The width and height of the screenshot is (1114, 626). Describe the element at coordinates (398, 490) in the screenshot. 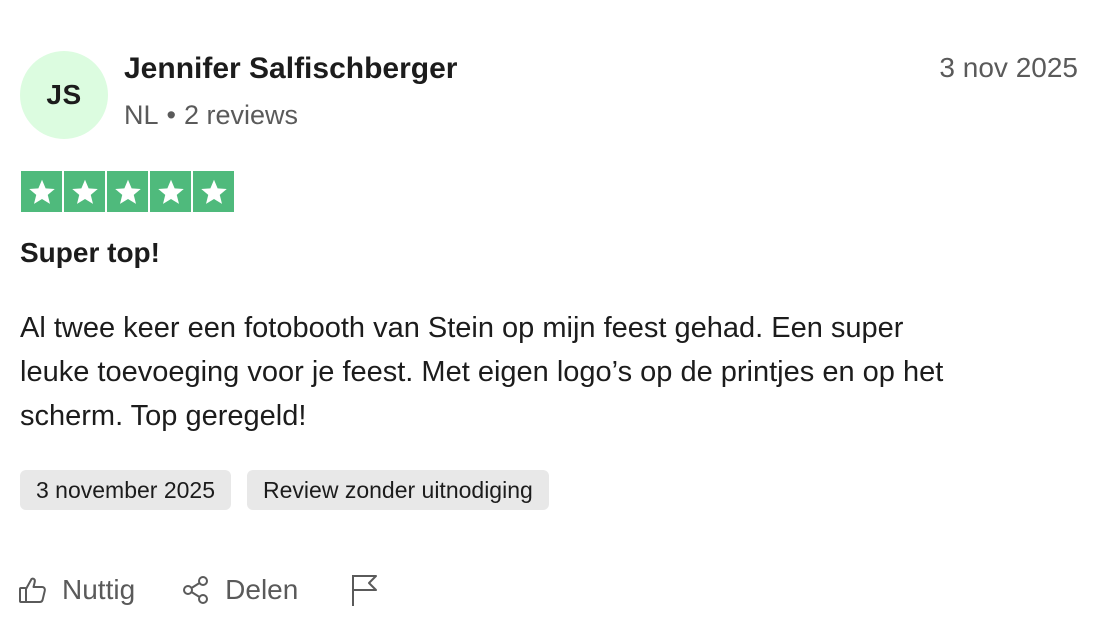

I see `tag-review-source: Review zonder uitnodiging` at that location.